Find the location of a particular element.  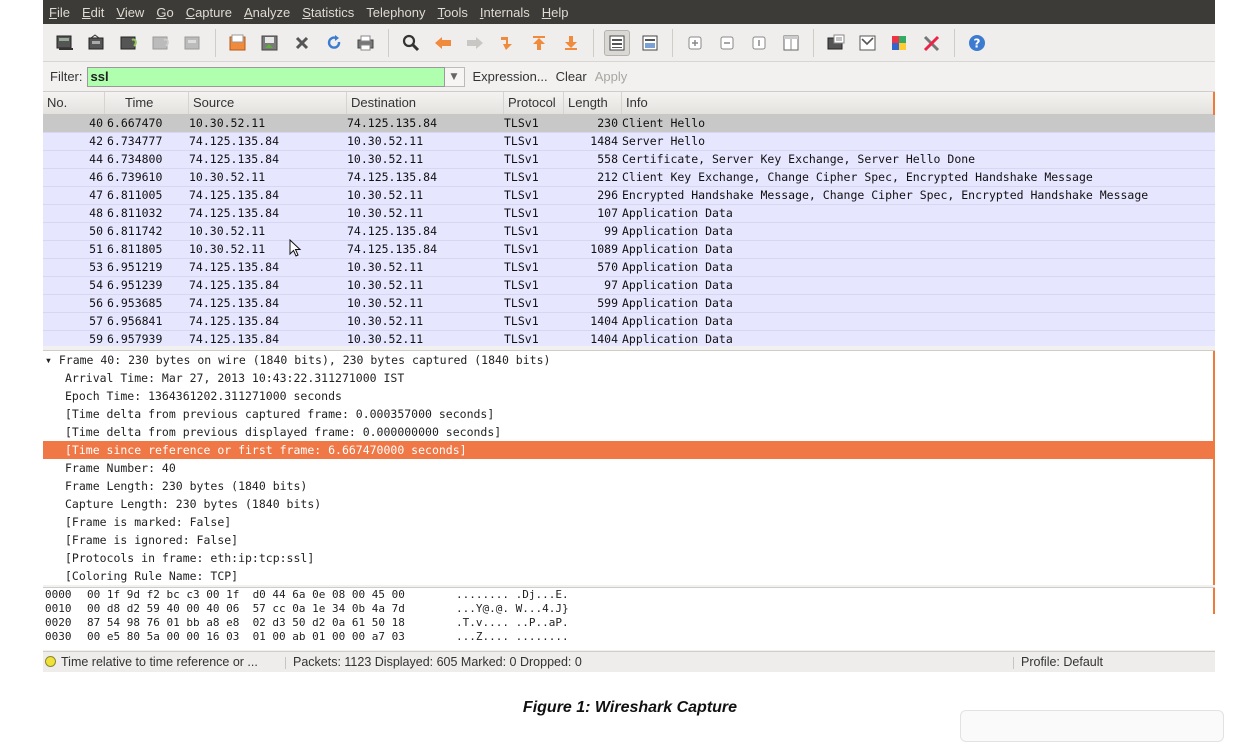

zoom-in-icon is located at coordinates (695, 43).